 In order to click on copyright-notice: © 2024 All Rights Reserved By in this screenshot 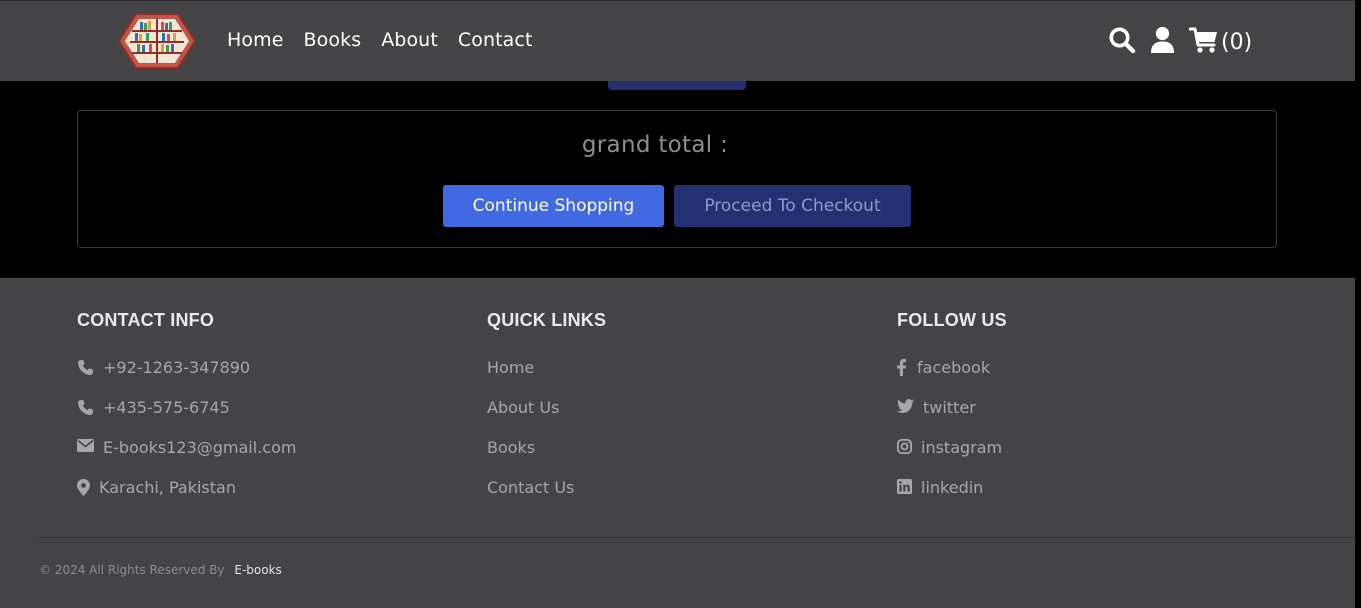, I will do `click(132, 570)`.